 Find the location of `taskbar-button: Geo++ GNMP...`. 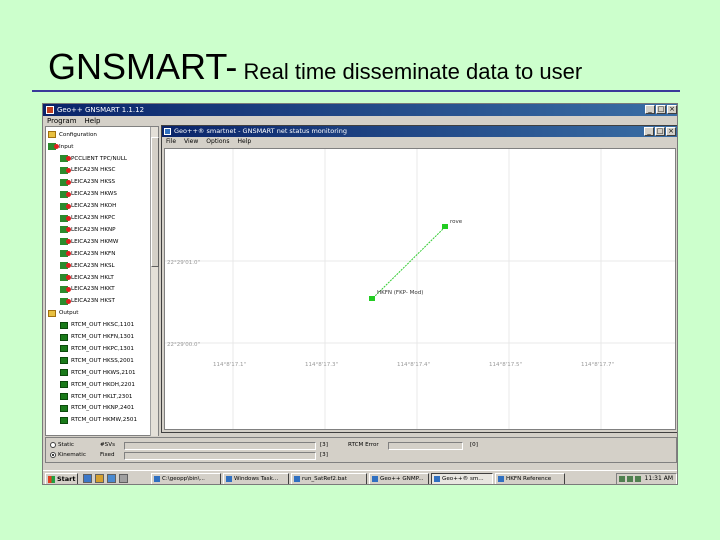

taskbar-button: Geo++ GNMP... is located at coordinates (399, 478).